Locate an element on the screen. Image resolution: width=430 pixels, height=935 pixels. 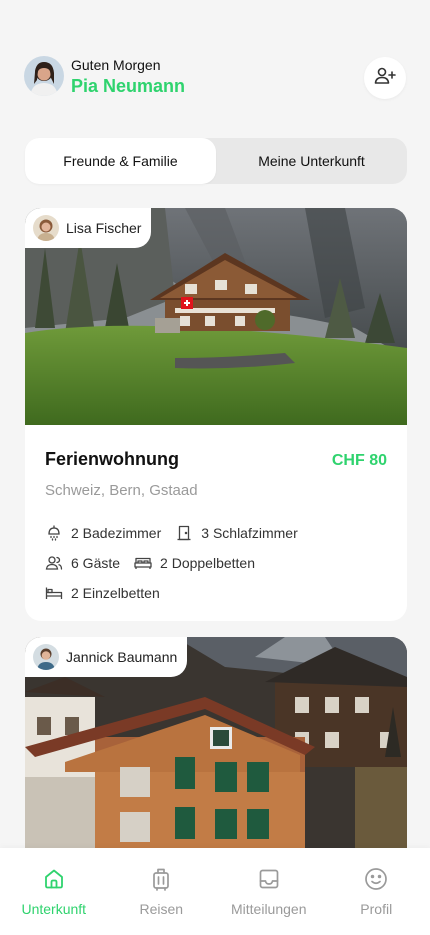
owner-chip: Lisa Fischer is located at coordinates (88, 228).